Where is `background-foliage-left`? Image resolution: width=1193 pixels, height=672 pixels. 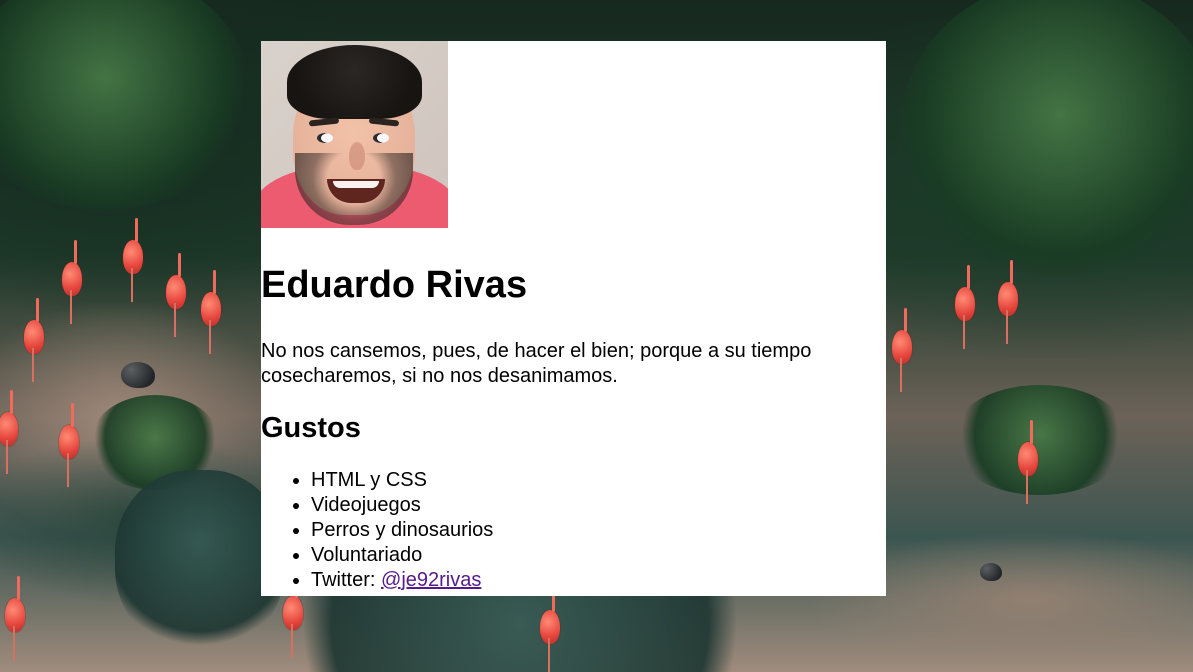 background-foliage-left is located at coordinates (125, 105).